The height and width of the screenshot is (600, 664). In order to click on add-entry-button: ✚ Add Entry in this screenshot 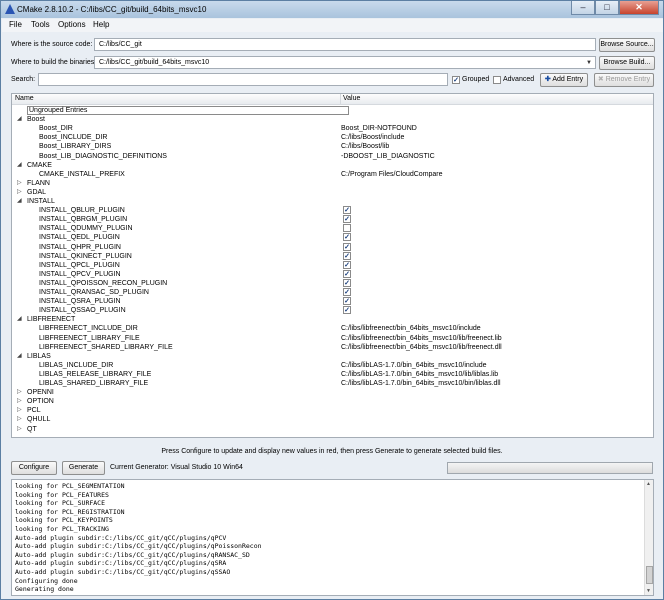, I will do `click(564, 80)`.